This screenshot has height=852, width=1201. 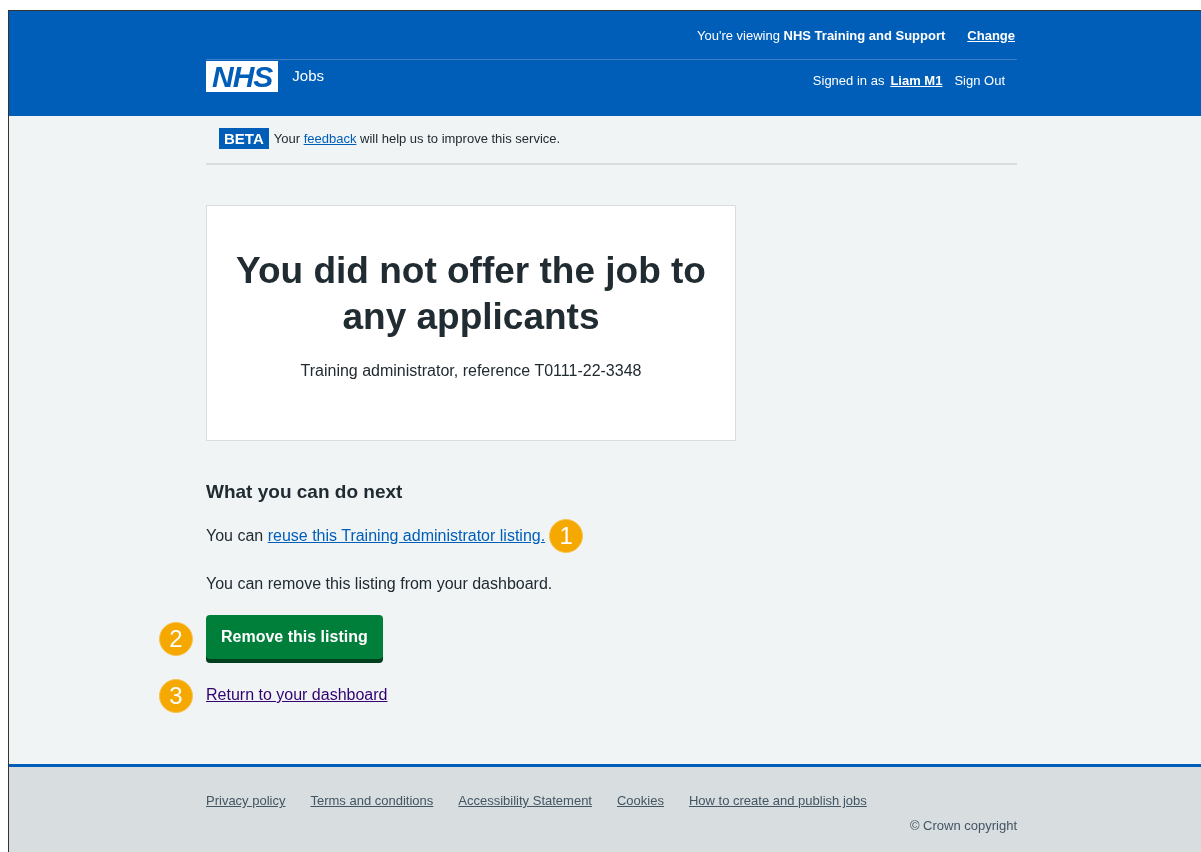 I want to click on callout-badge: 1, so click(x=566, y=536).